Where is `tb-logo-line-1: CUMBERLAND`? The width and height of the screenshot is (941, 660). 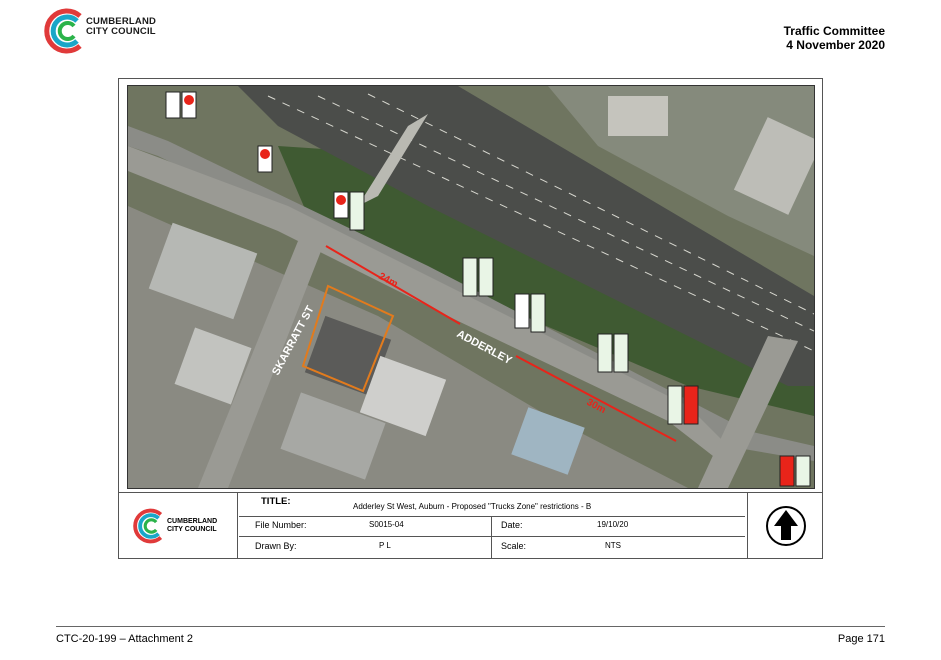
tb-logo-line-1: CUMBERLAND is located at coordinates (192, 521).